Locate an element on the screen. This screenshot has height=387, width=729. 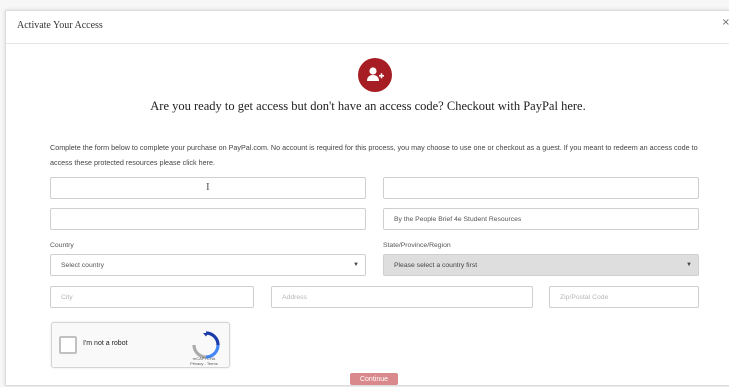
continue-button: Continue is located at coordinates (374, 379).